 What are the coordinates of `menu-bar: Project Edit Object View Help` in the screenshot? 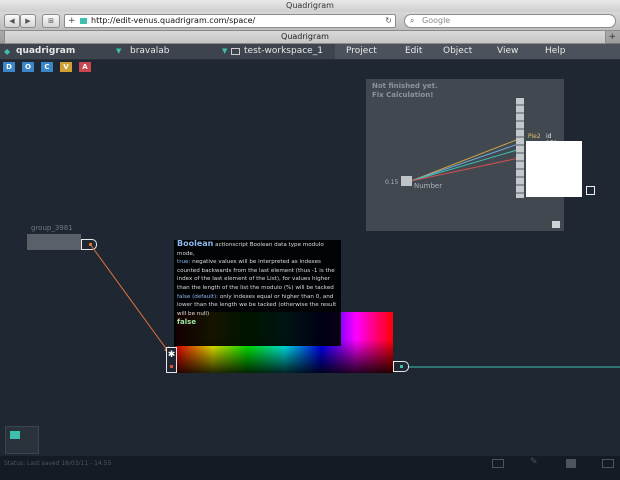 It's located at (477, 51).